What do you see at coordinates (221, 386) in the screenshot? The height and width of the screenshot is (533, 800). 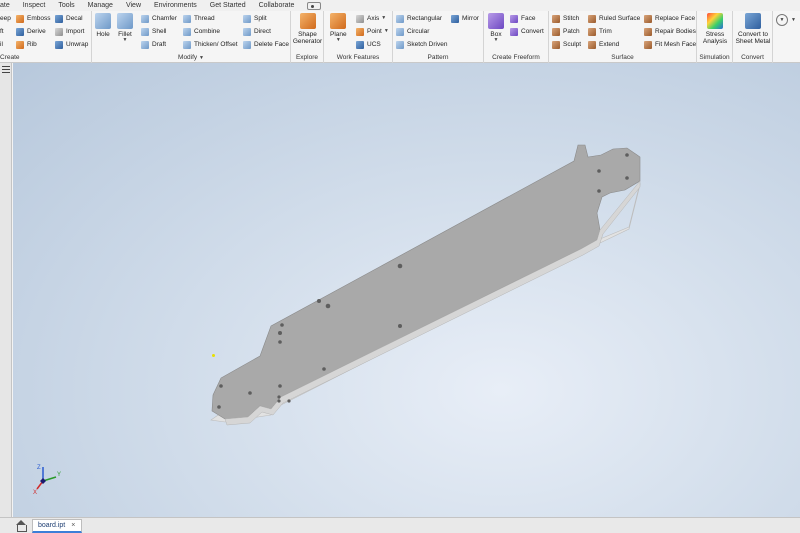 I see `hole-l` at bounding box center [221, 386].